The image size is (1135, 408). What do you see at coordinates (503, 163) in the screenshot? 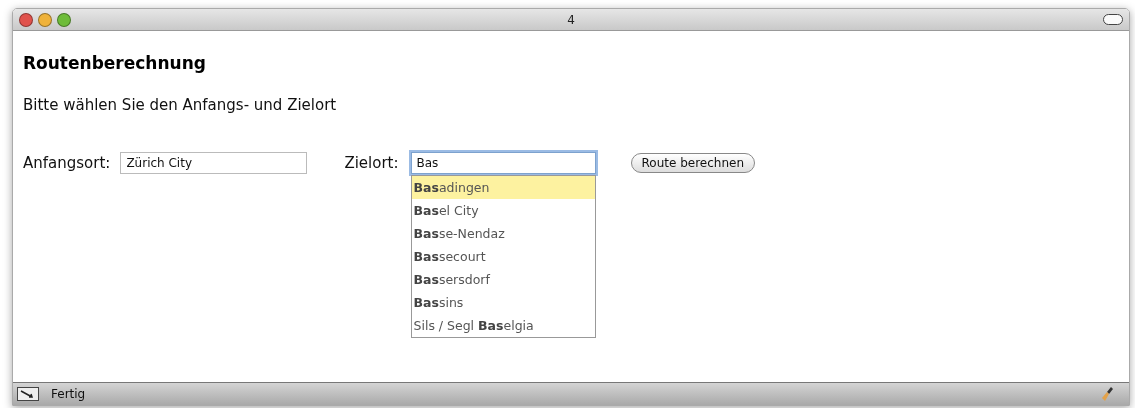
I see `destination-field: Bas` at bounding box center [503, 163].